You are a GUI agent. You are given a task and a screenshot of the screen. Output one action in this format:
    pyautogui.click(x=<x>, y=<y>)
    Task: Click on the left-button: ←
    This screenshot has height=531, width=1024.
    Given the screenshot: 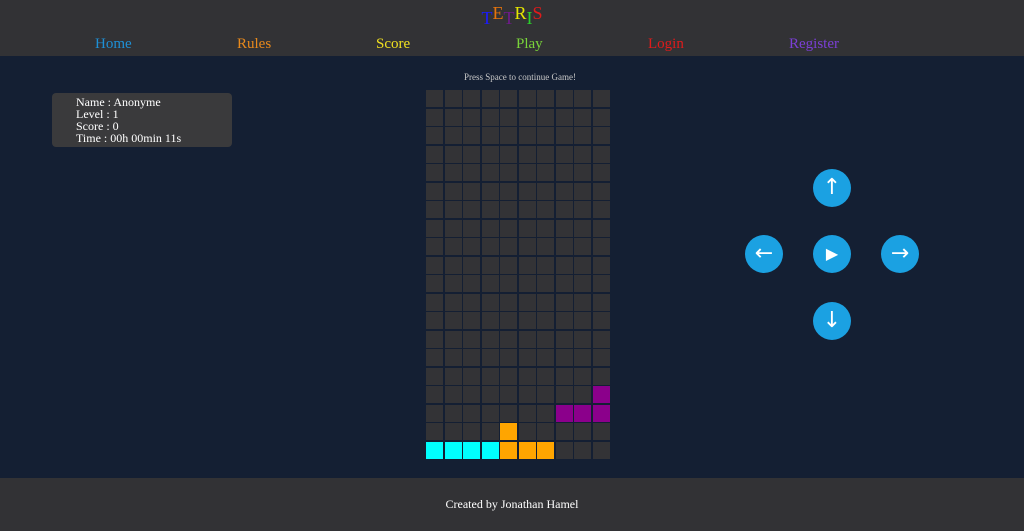 What is the action you would take?
    pyautogui.click(x=764, y=254)
    